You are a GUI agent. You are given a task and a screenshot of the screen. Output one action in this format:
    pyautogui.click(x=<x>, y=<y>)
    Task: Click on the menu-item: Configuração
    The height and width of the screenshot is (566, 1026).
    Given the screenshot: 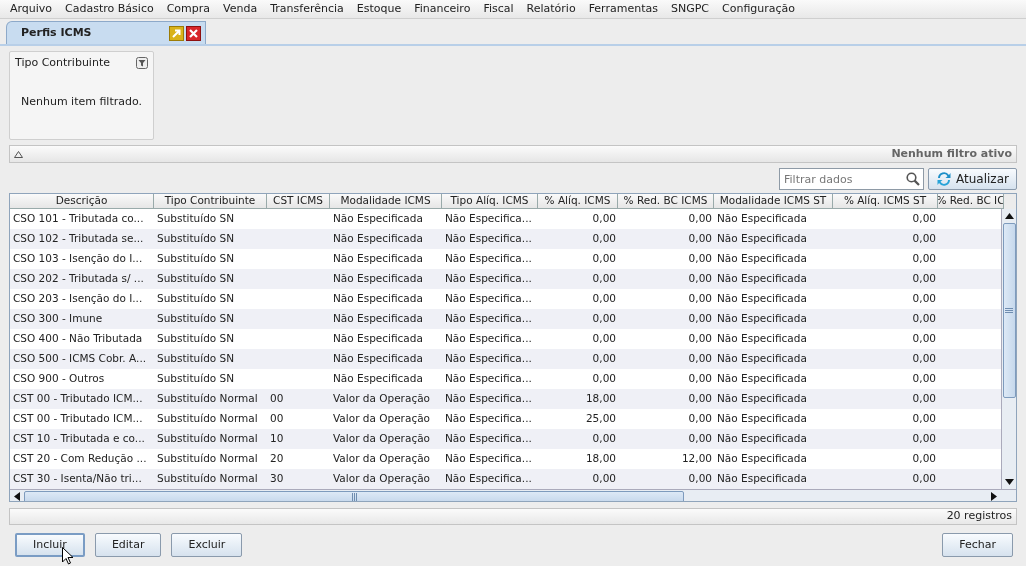 What is the action you would take?
    pyautogui.click(x=759, y=9)
    